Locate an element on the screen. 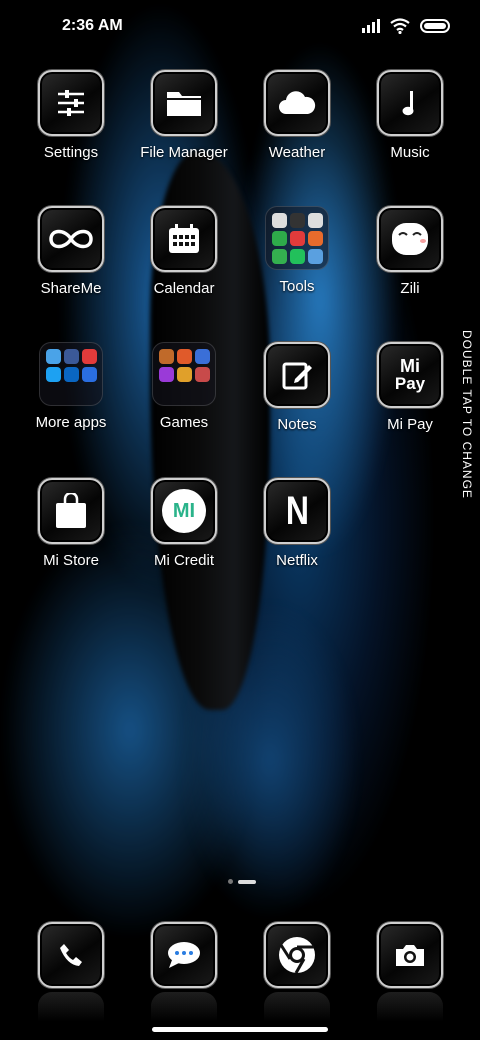 Image resolution: width=480 pixels, height=1040 pixels. app-label: Netflix is located at coordinates (297, 560).